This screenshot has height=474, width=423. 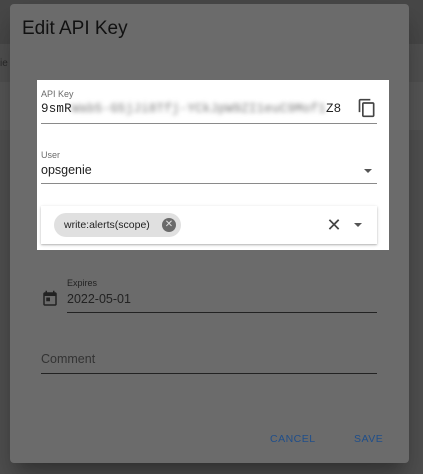 What do you see at coordinates (209, 123) in the screenshot?
I see `api-key-underline` at bounding box center [209, 123].